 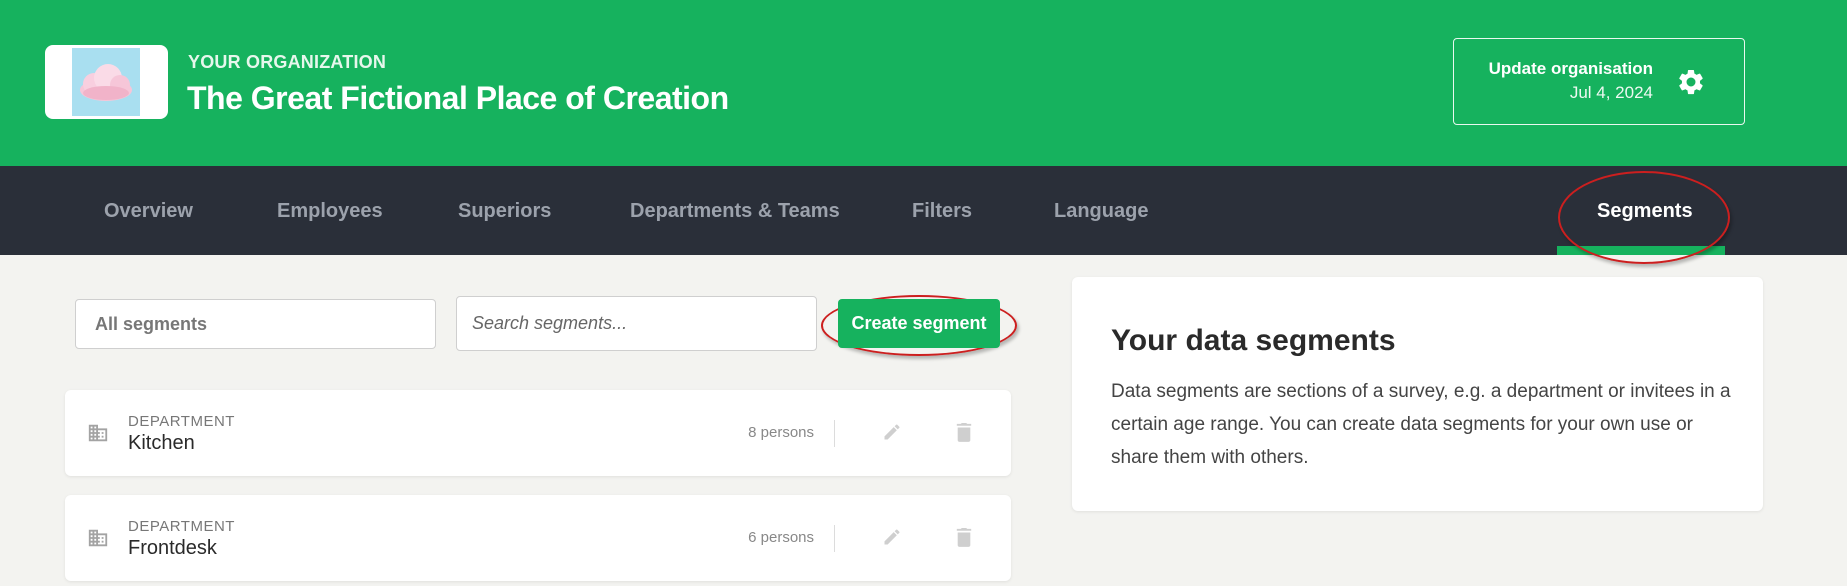 What do you see at coordinates (1645, 211) in the screenshot?
I see `tab-segments: Segments` at bounding box center [1645, 211].